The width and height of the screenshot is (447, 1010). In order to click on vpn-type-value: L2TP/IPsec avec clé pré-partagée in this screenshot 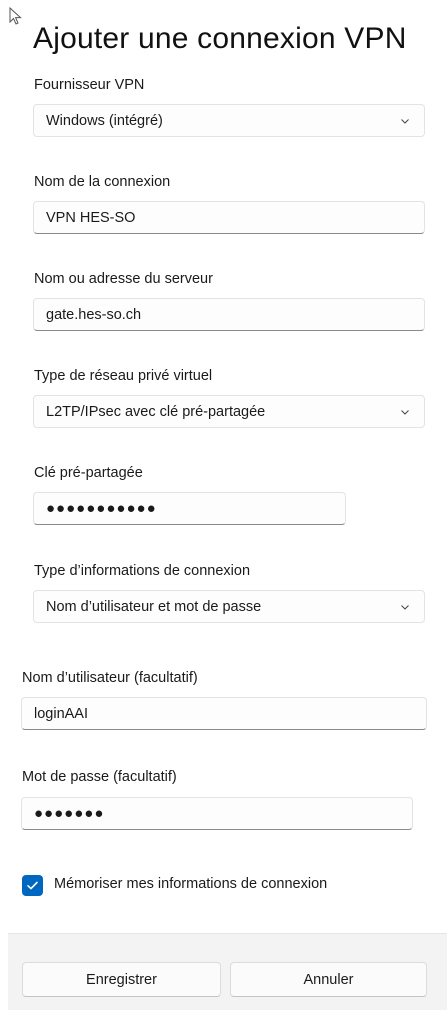, I will do `click(156, 411)`.